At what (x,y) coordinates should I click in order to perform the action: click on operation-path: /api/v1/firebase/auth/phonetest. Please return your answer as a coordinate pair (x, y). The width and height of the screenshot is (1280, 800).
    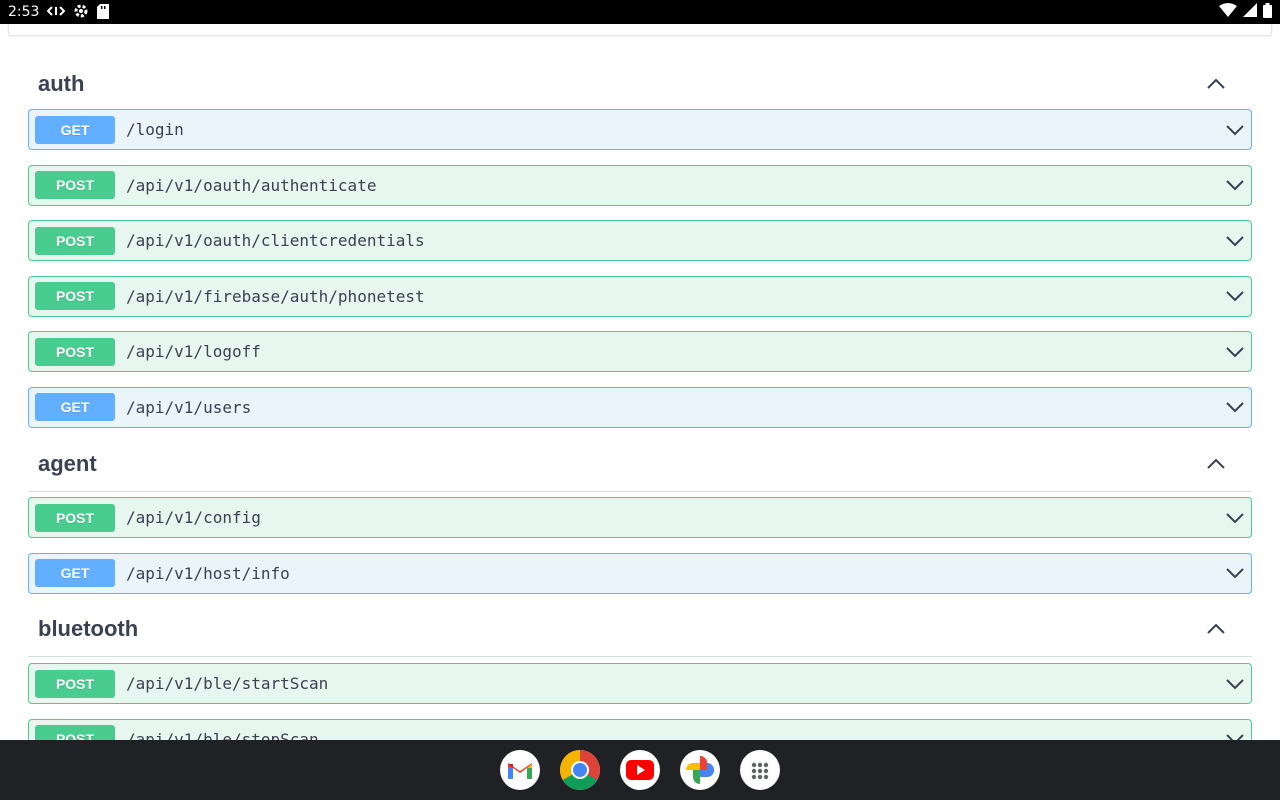
    Looking at the image, I should click on (275, 296).